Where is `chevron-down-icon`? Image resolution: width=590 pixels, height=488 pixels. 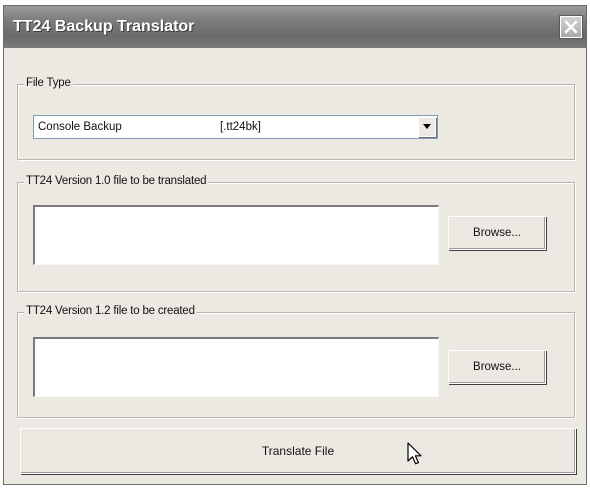 chevron-down-icon is located at coordinates (427, 126).